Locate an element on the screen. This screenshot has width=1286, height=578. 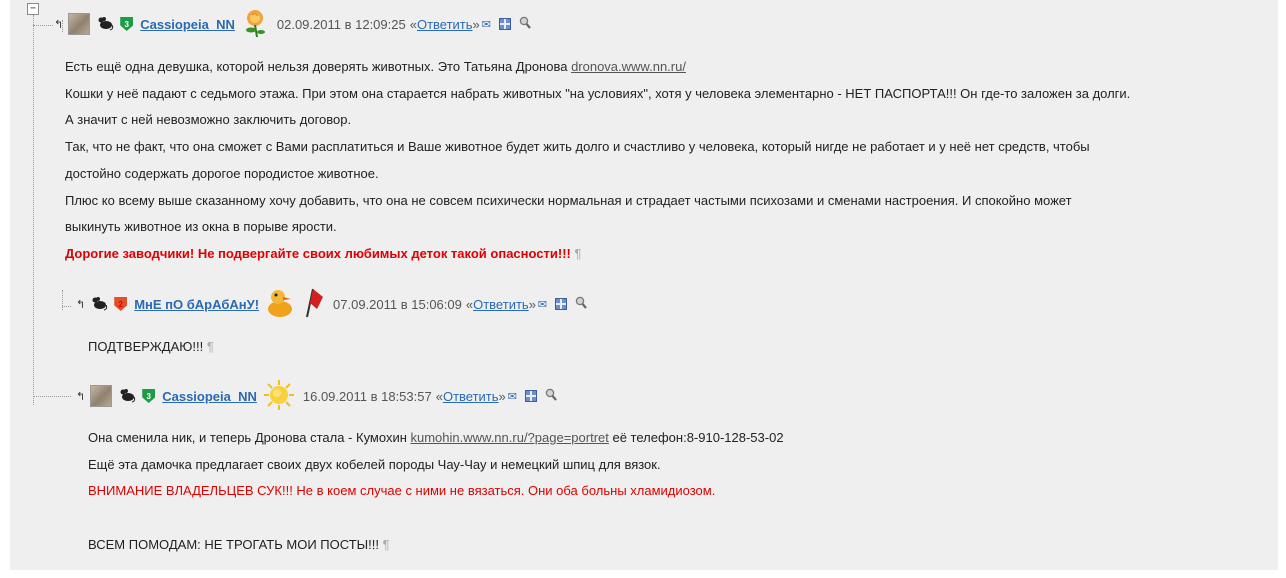
comment-line: ПОДТВЕРЖДАЮ!!! ¶ is located at coordinates (151, 346).